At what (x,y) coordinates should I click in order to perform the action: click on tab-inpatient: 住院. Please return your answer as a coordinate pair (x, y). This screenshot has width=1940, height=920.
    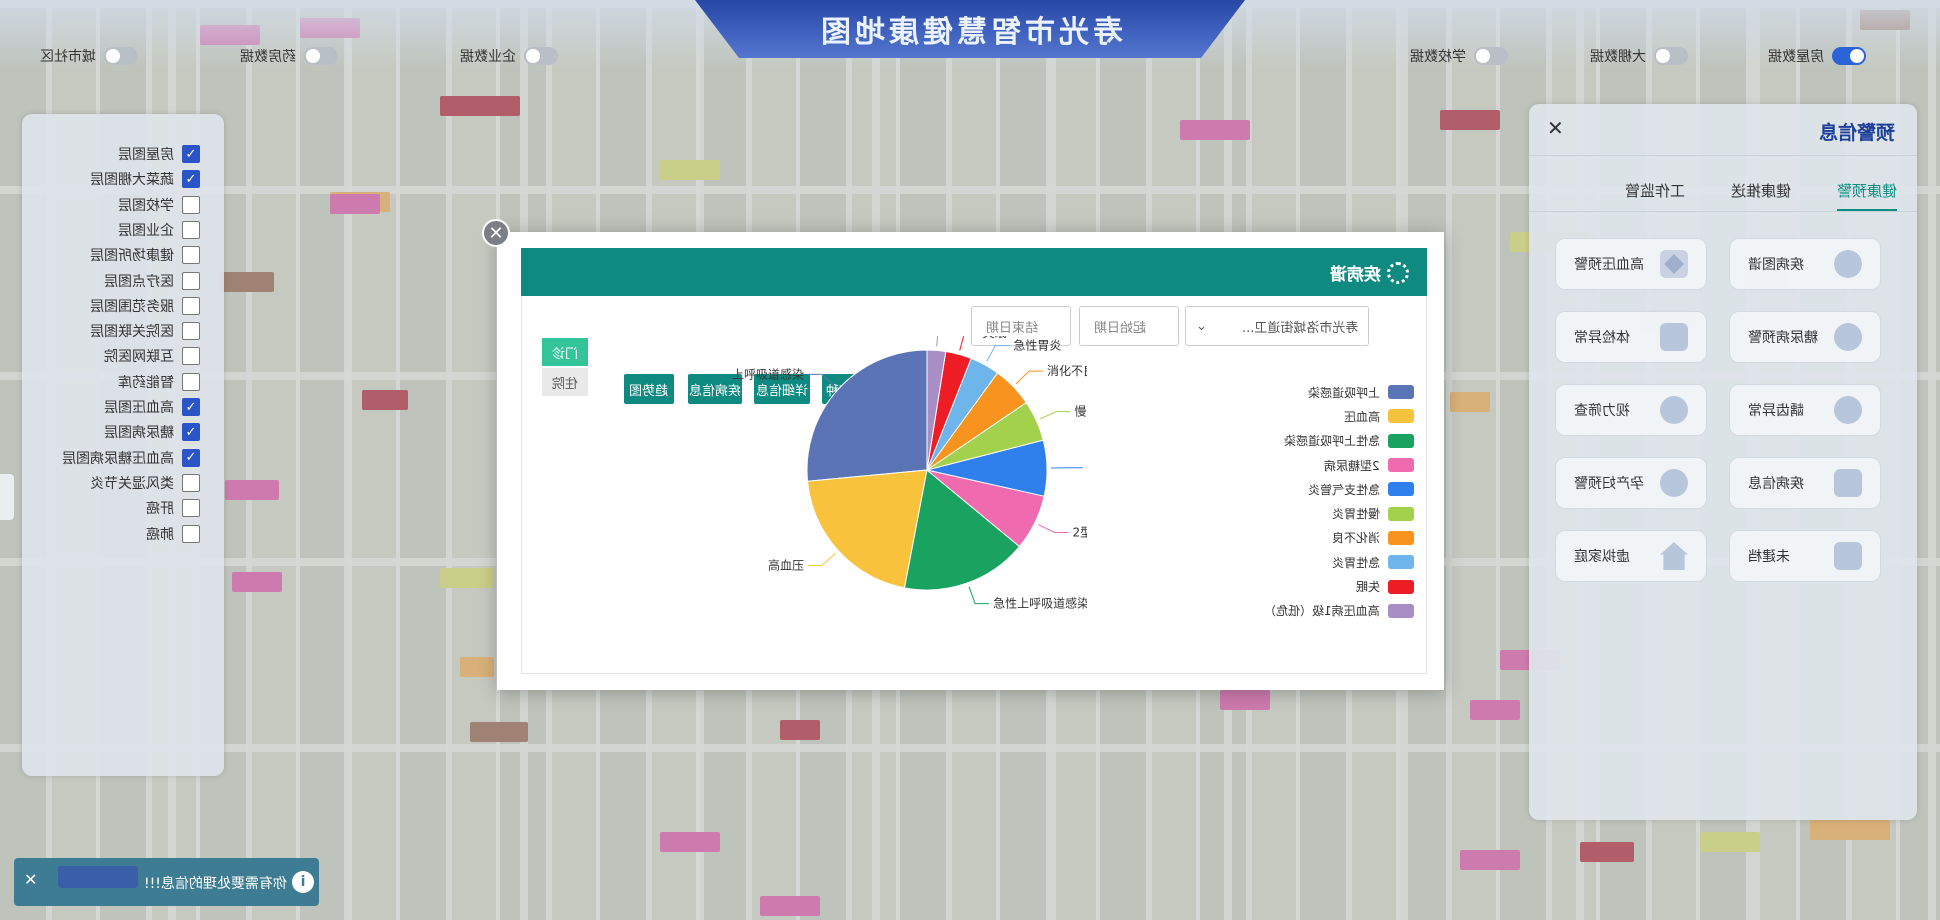
    Looking at the image, I should click on (565, 382).